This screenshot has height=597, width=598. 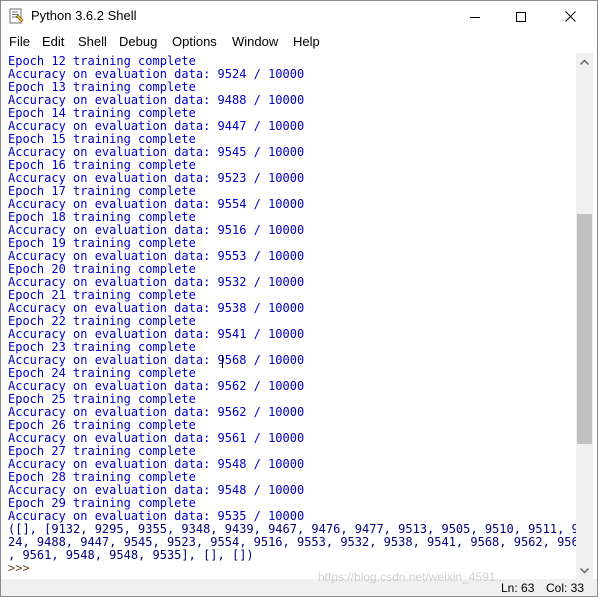 I want to click on menu-window: Window, so click(x=255, y=41).